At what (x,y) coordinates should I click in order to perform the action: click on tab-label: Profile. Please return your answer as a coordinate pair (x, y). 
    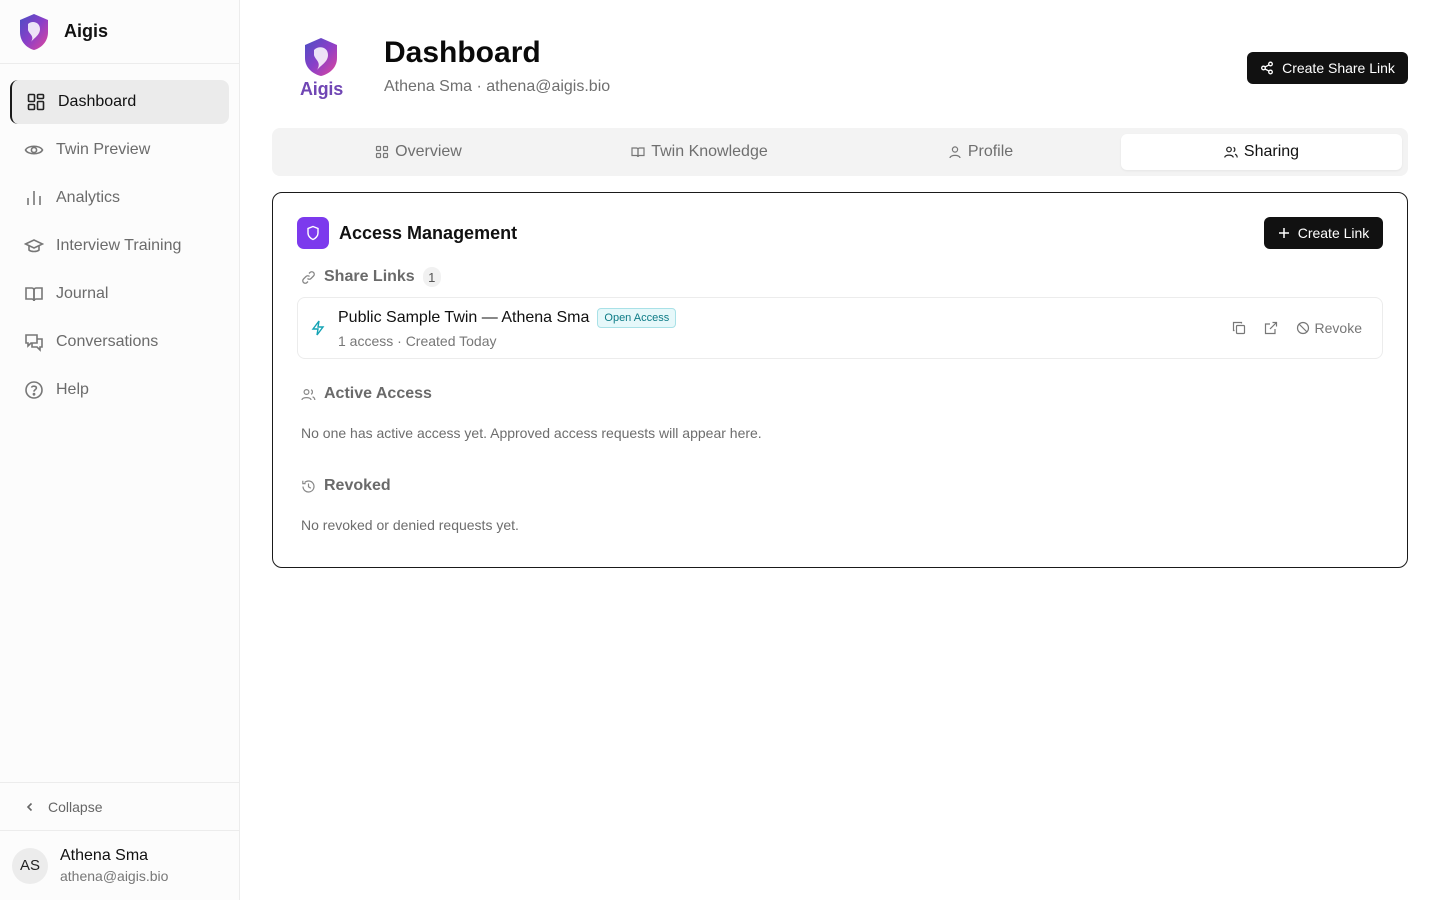
    Looking at the image, I should click on (990, 151).